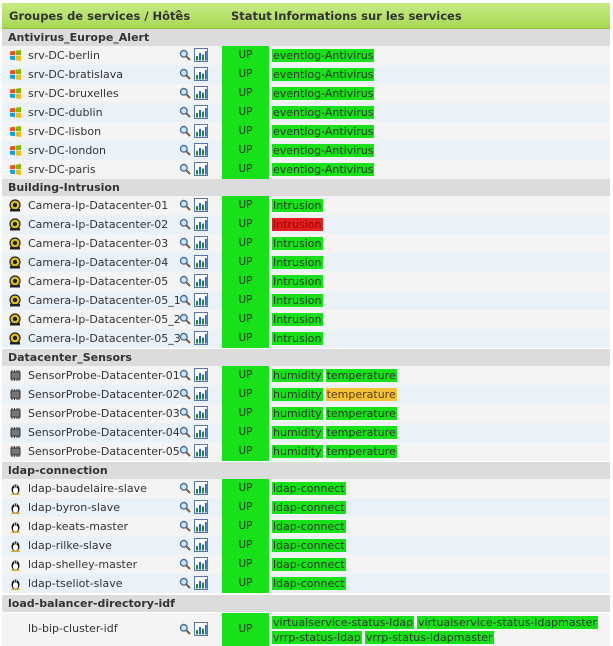 The height and width of the screenshot is (646, 613). I want to click on group-header: Antivirus_Europe_Alert, so click(306, 37).